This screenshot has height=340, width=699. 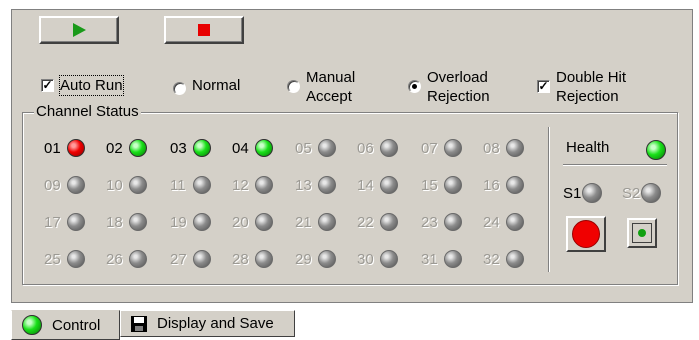 What do you see at coordinates (178, 185) in the screenshot?
I see `channel-label: 11` at bounding box center [178, 185].